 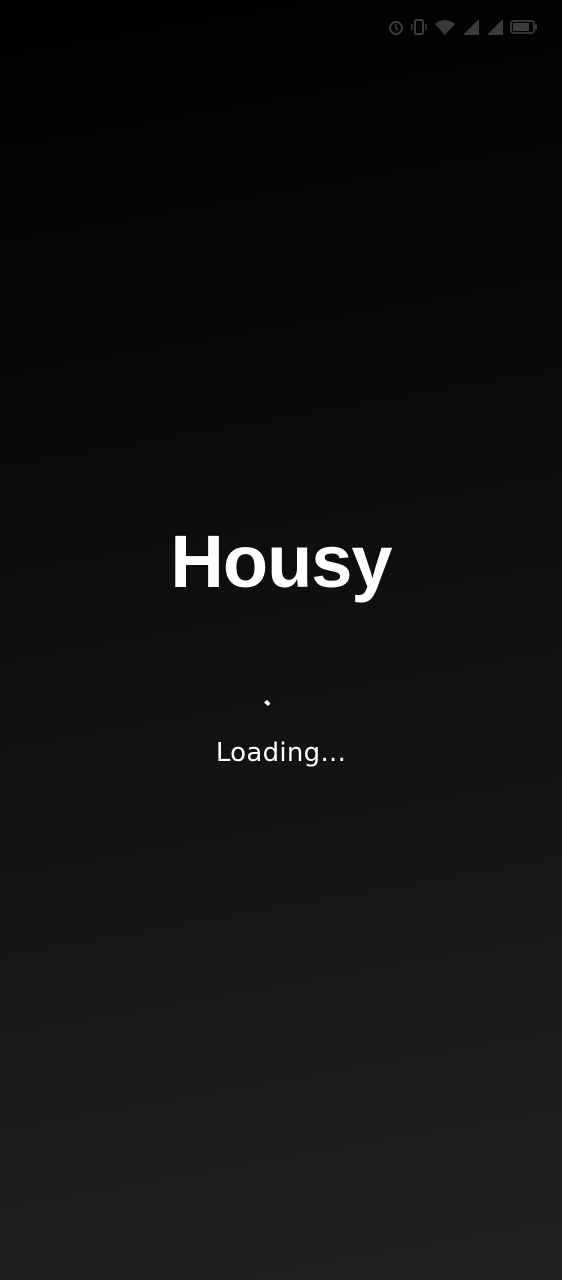 I want to click on vibrate-icon, so click(x=419, y=27).